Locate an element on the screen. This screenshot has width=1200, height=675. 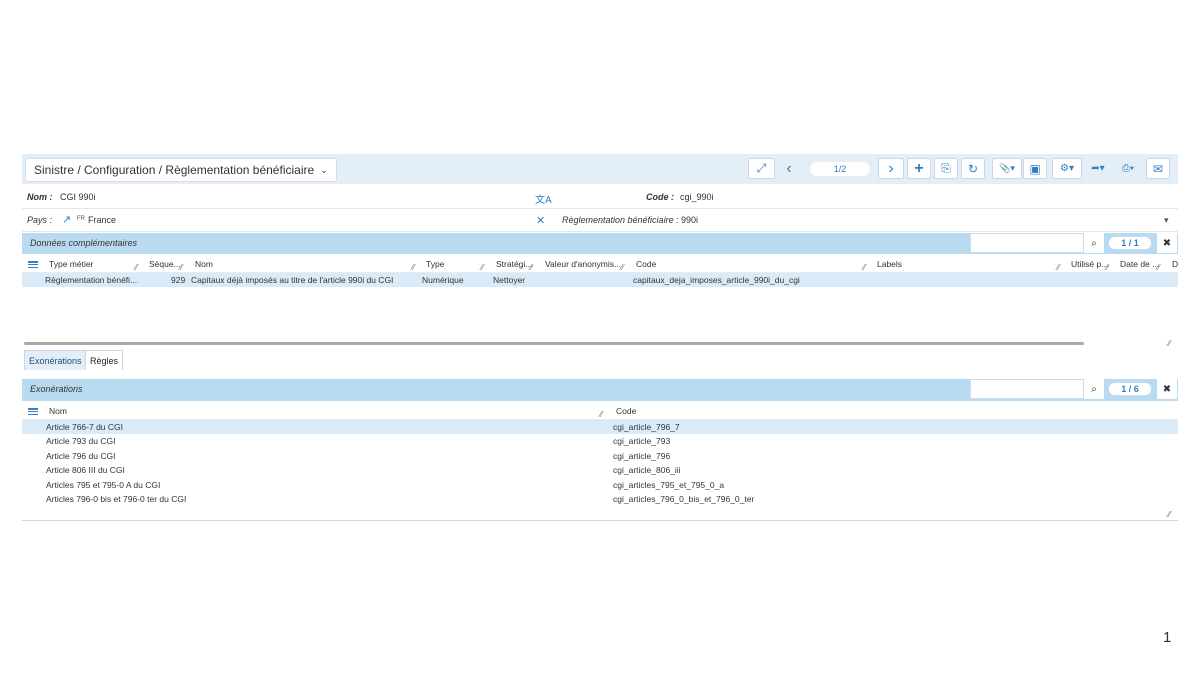
cell-code: cgi_article_806_iii is located at coordinates (647, 470).